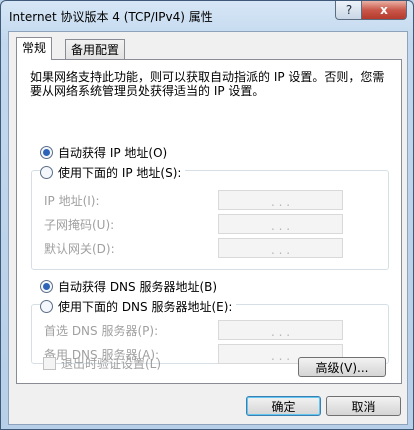 The height and width of the screenshot is (430, 414). I want to click on help-button: ?, so click(349, 10).